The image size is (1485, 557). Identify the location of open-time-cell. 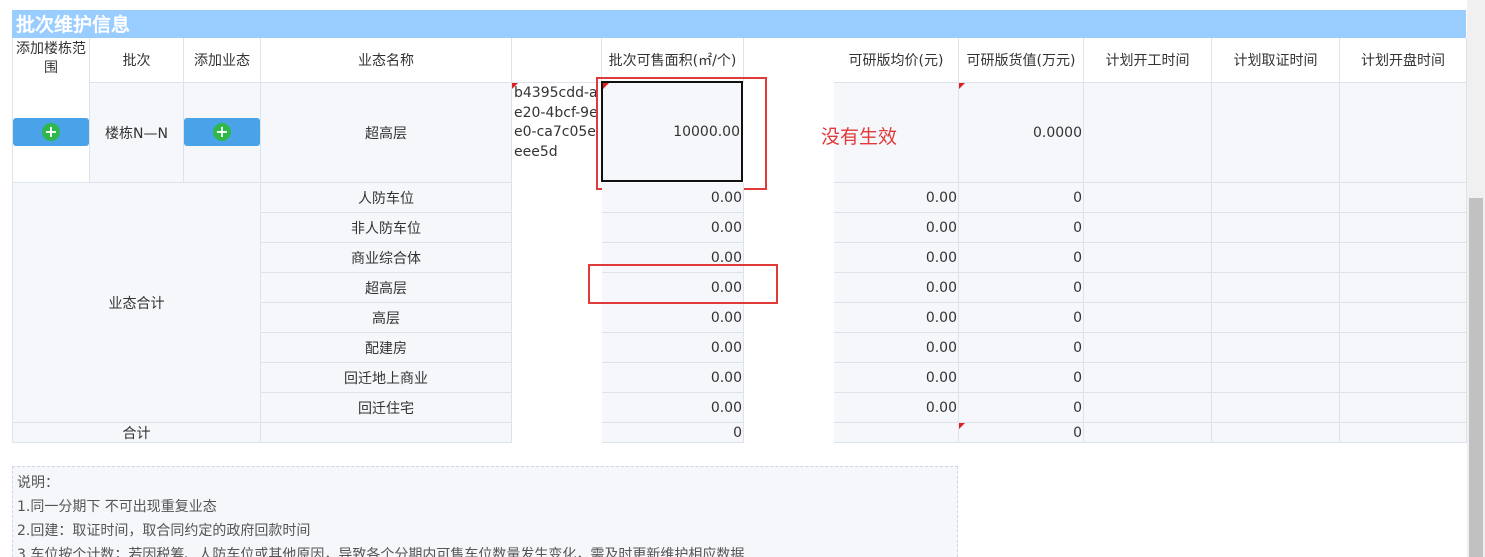
(1403, 133).